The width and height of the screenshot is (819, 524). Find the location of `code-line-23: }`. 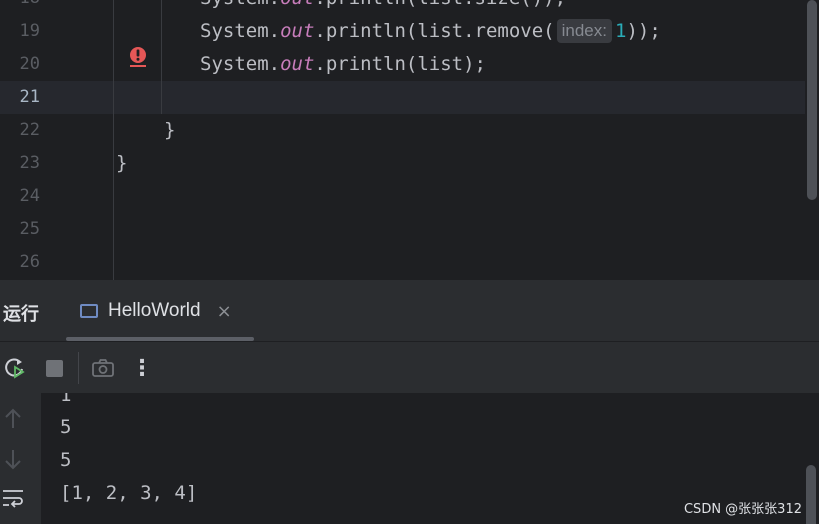

code-line-23: } is located at coordinates (121, 163).